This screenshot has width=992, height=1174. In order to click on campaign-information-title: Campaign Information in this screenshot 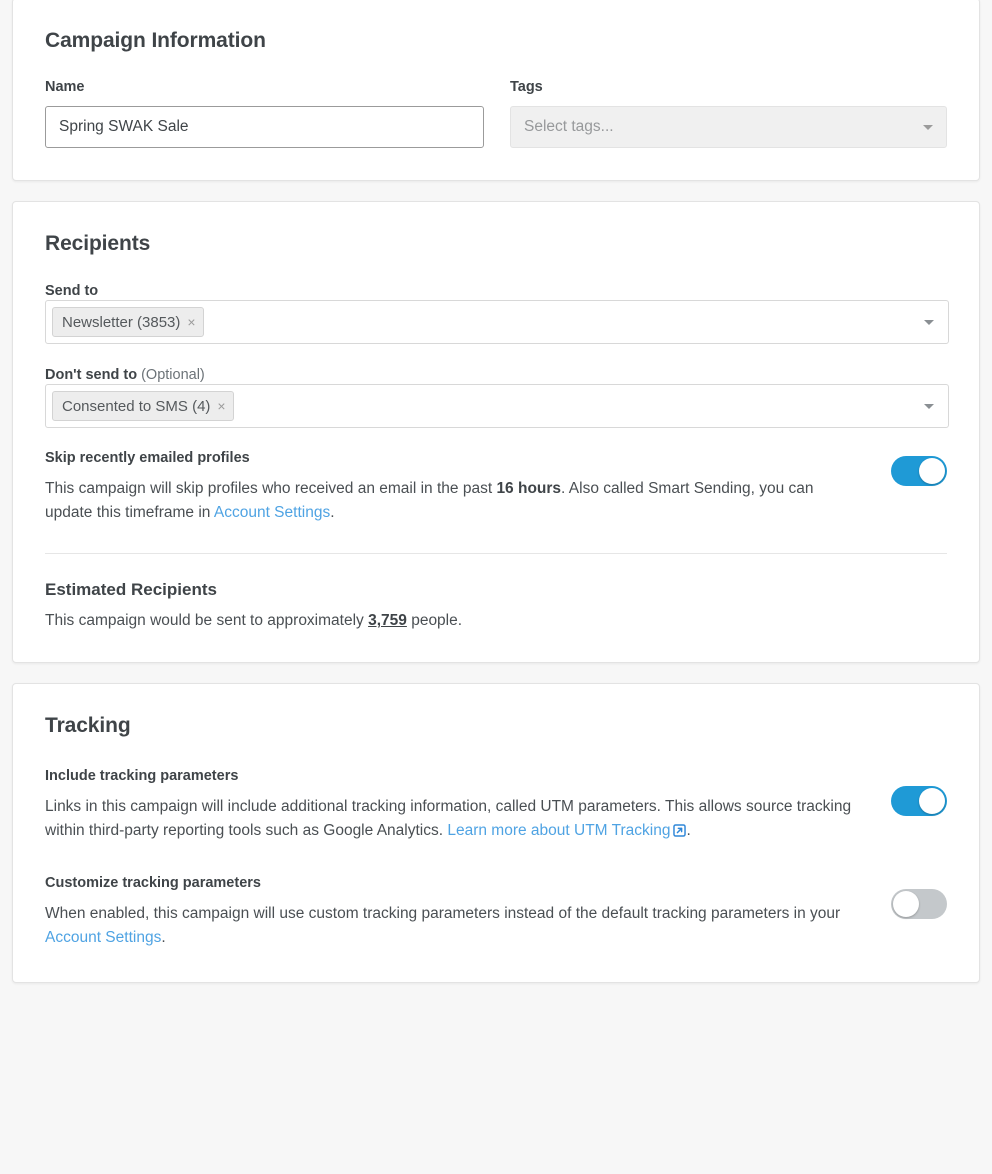, I will do `click(155, 40)`.